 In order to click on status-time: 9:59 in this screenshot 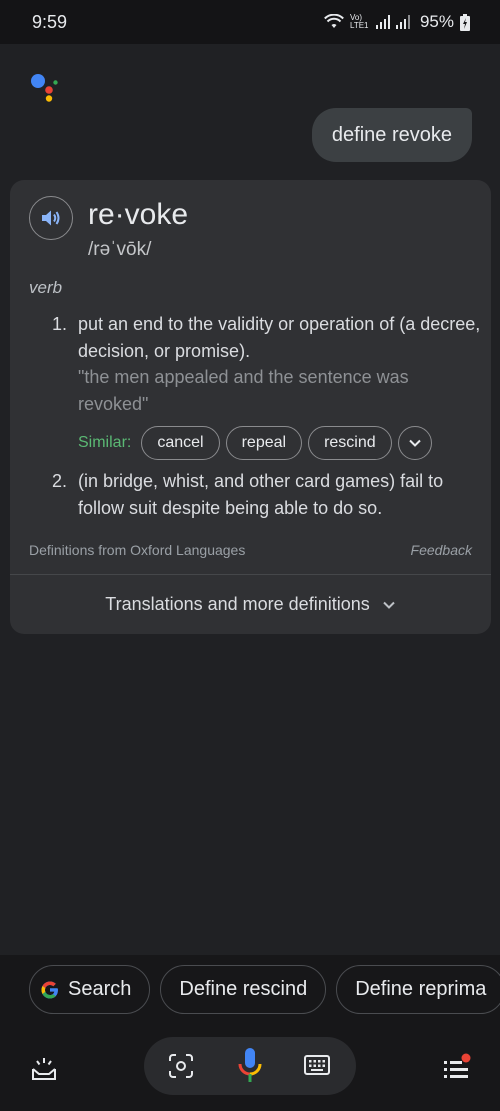, I will do `click(50, 21)`.